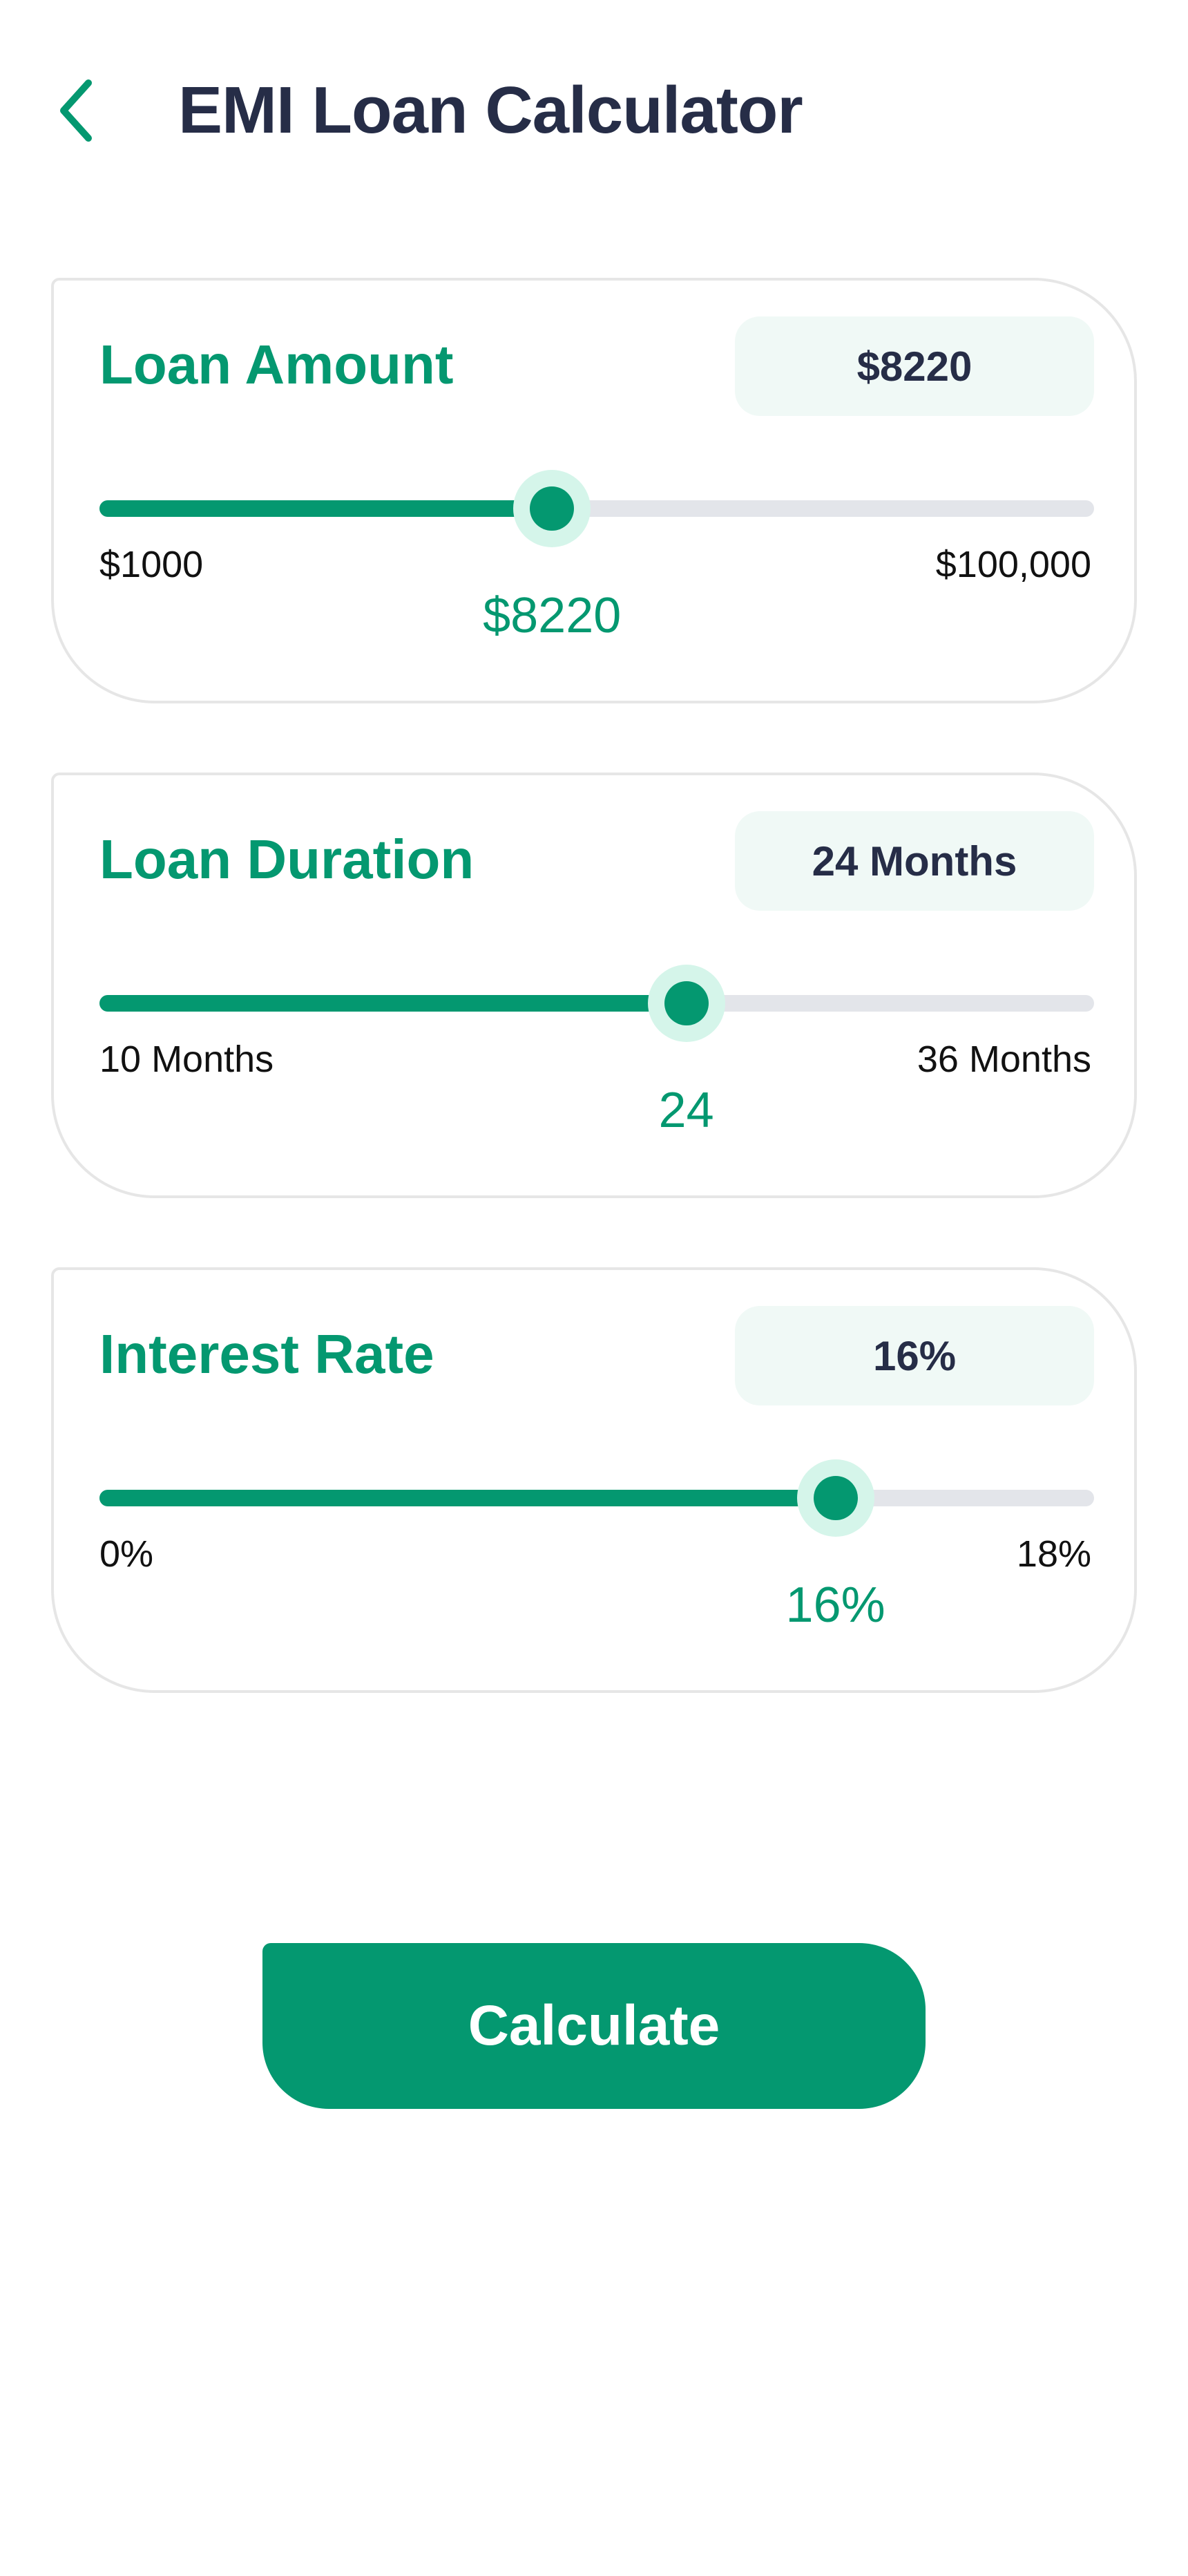 This screenshot has height=2576, width=1188. I want to click on header: EMI Loan Calculator, so click(594, 110).